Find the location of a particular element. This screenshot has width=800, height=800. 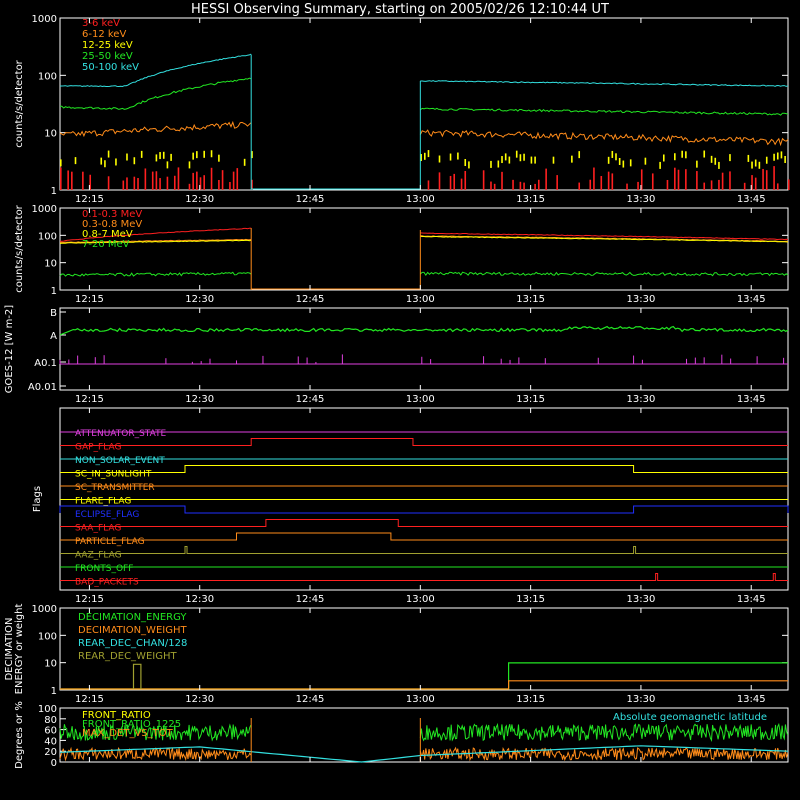

legend-entry-12-25-kev: 12-25 keV is located at coordinates (107, 45).